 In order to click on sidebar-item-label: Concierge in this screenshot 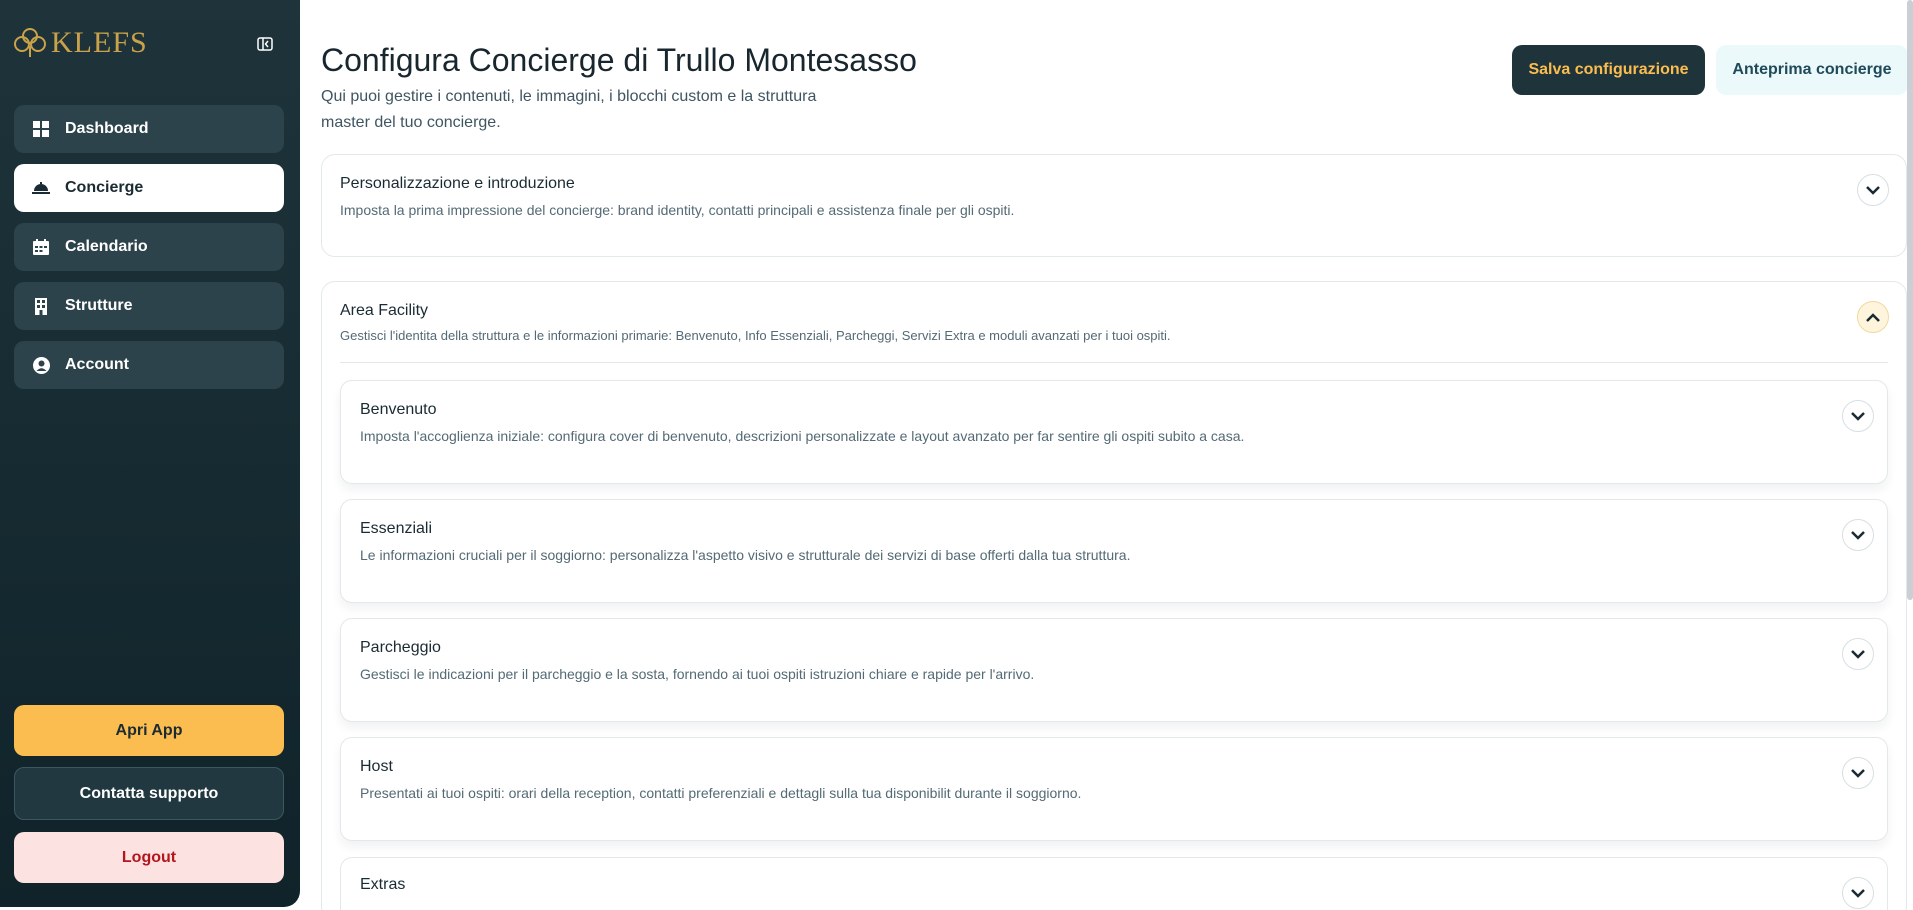, I will do `click(104, 187)`.